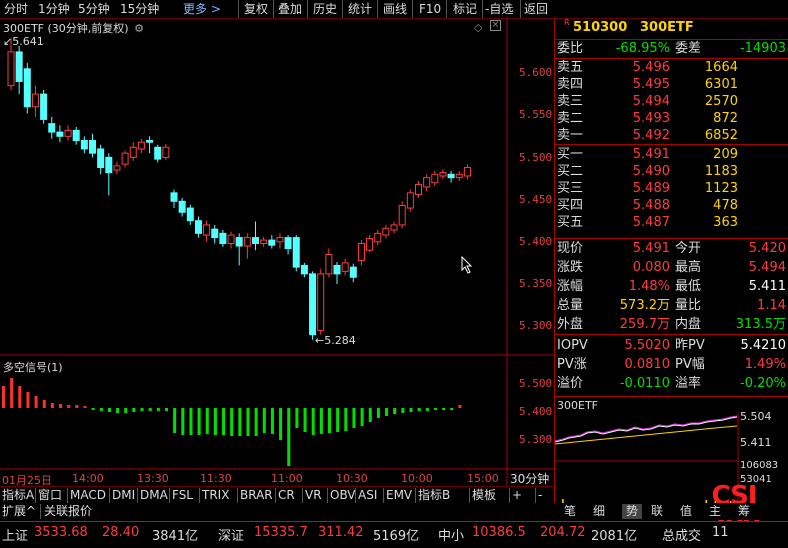  Describe the element at coordinates (767, 248) in the screenshot. I see `stat-value: 5.420` at that location.